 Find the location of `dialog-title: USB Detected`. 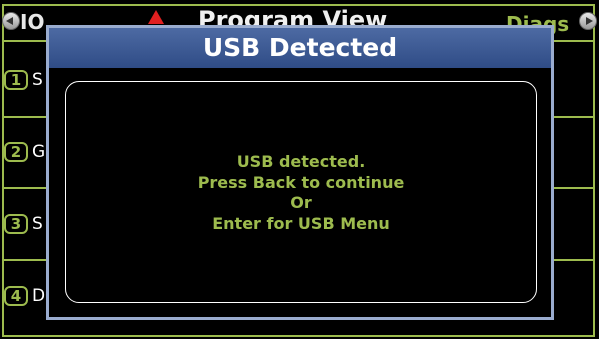

dialog-title: USB Detected is located at coordinates (300, 48).